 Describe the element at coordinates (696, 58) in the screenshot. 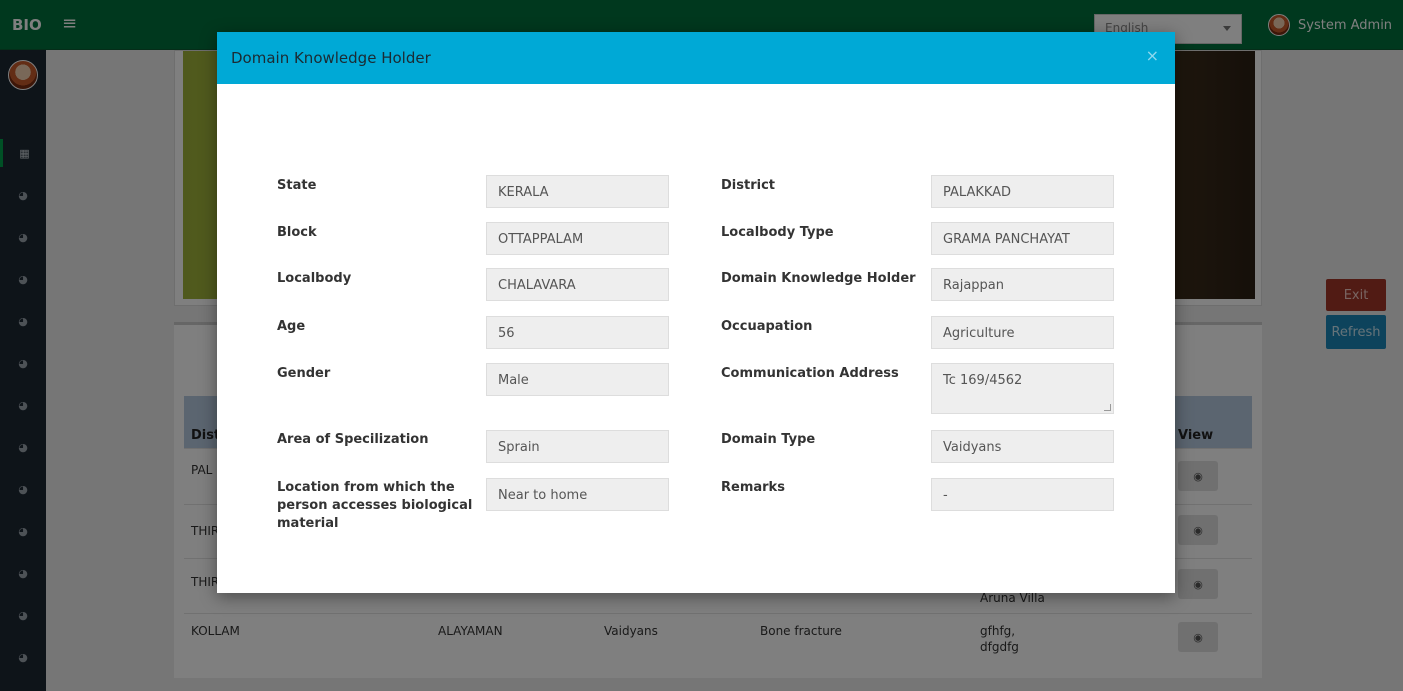

I see `modal-header: Domain Knowledge Holder ×` at that location.